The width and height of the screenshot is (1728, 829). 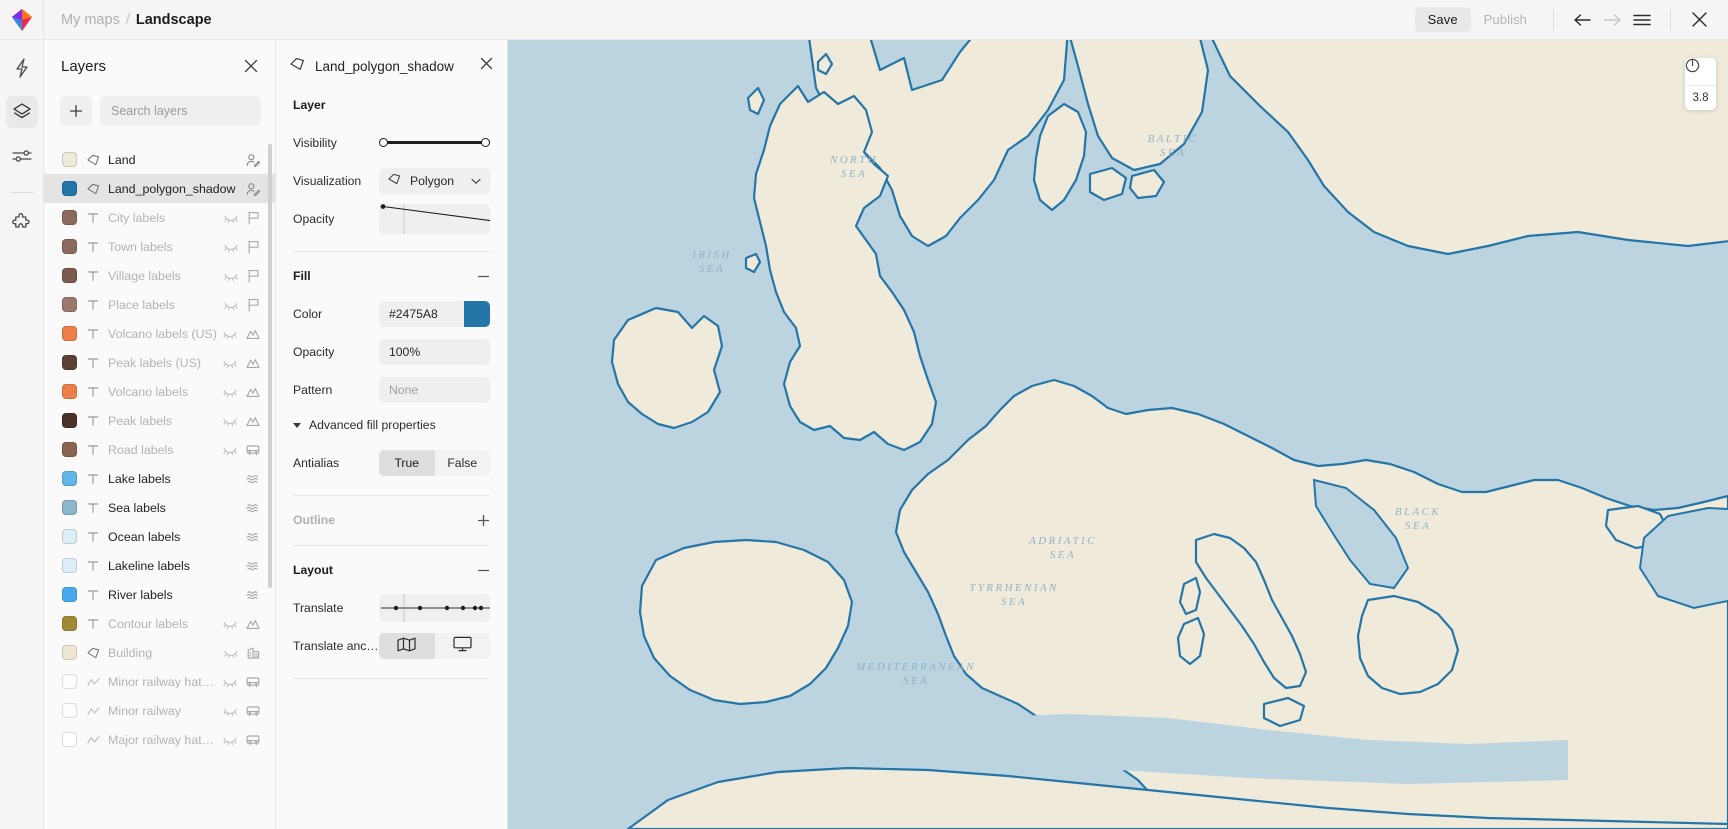 What do you see at coordinates (434, 351) in the screenshot?
I see `fill-opacity-field: 100%` at bounding box center [434, 351].